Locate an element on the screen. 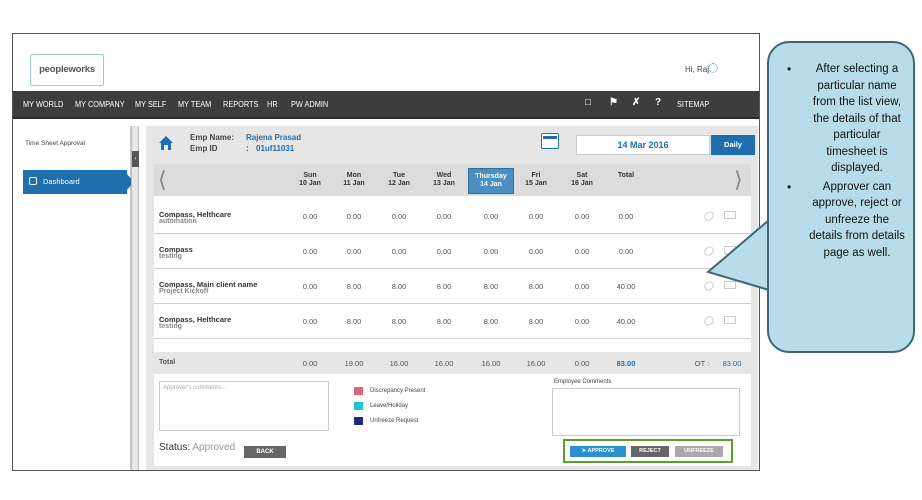 Image resolution: width=922 pixels, height=500 pixels. sidebar-item-dashboard: Dashboard is located at coordinates (78, 182).